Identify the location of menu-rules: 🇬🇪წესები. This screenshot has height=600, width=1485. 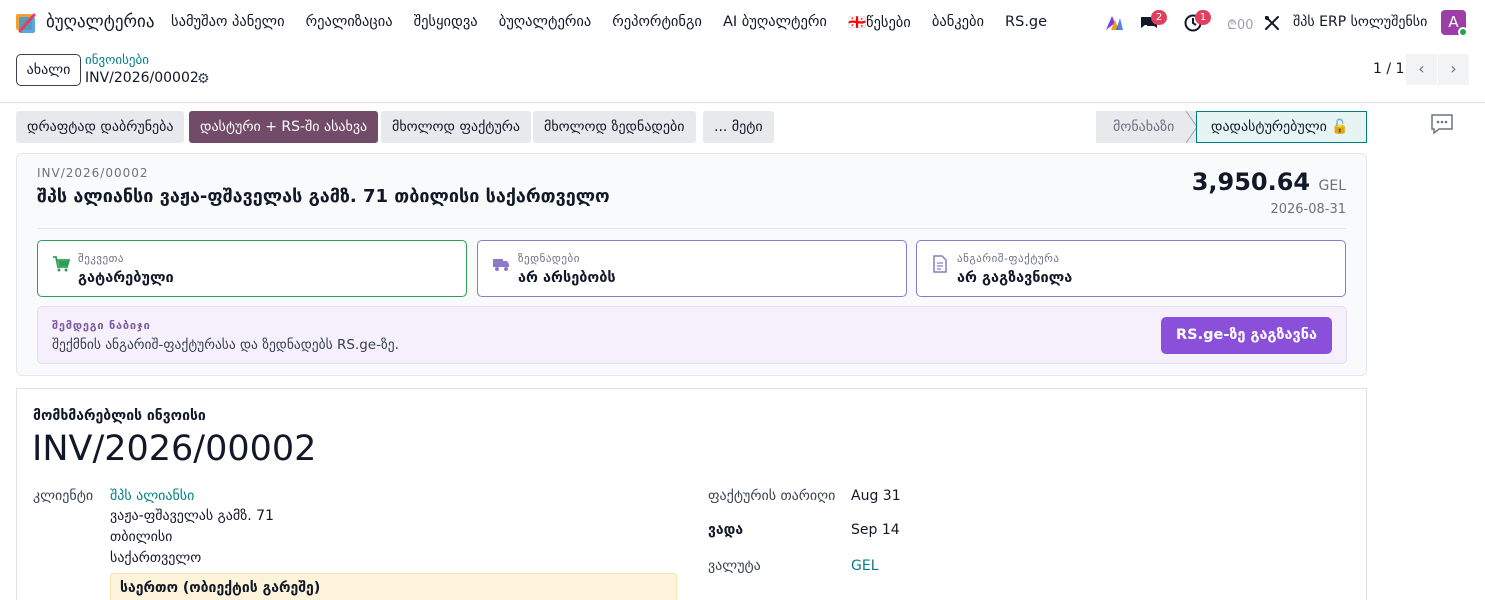
(879, 22).